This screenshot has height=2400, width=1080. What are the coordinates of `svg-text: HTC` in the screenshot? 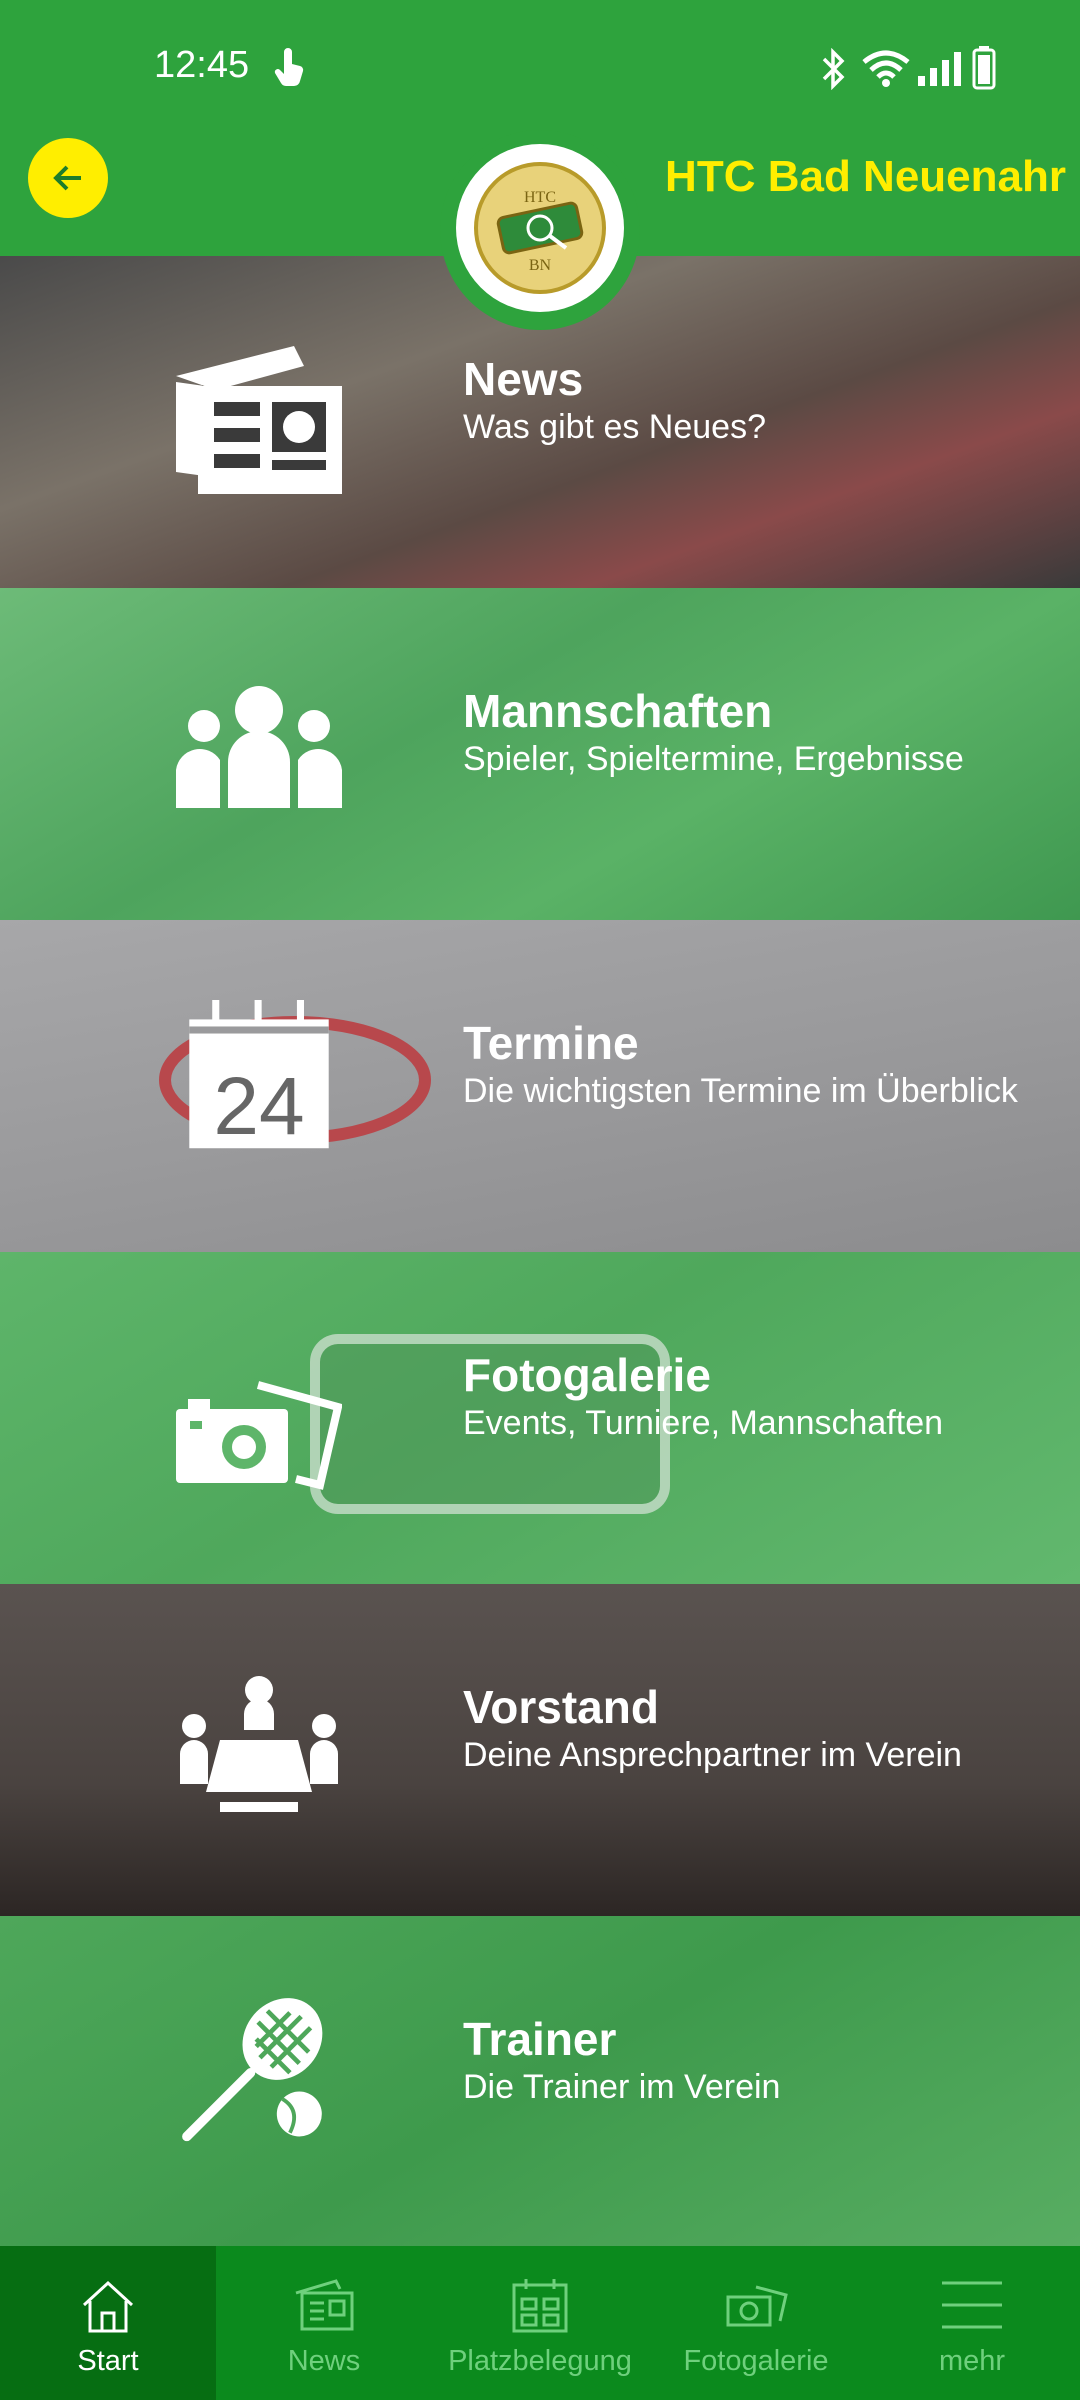 It's located at (540, 197).